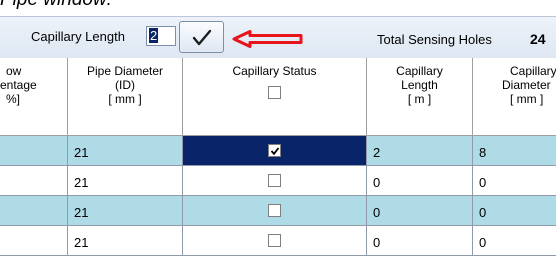 This screenshot has height=256, width=556. What do you see at coordinates (34, 97) in the screenshot?
I see `column-header-flow-percentage: ow entage %]` at bounding box center [34, 97].